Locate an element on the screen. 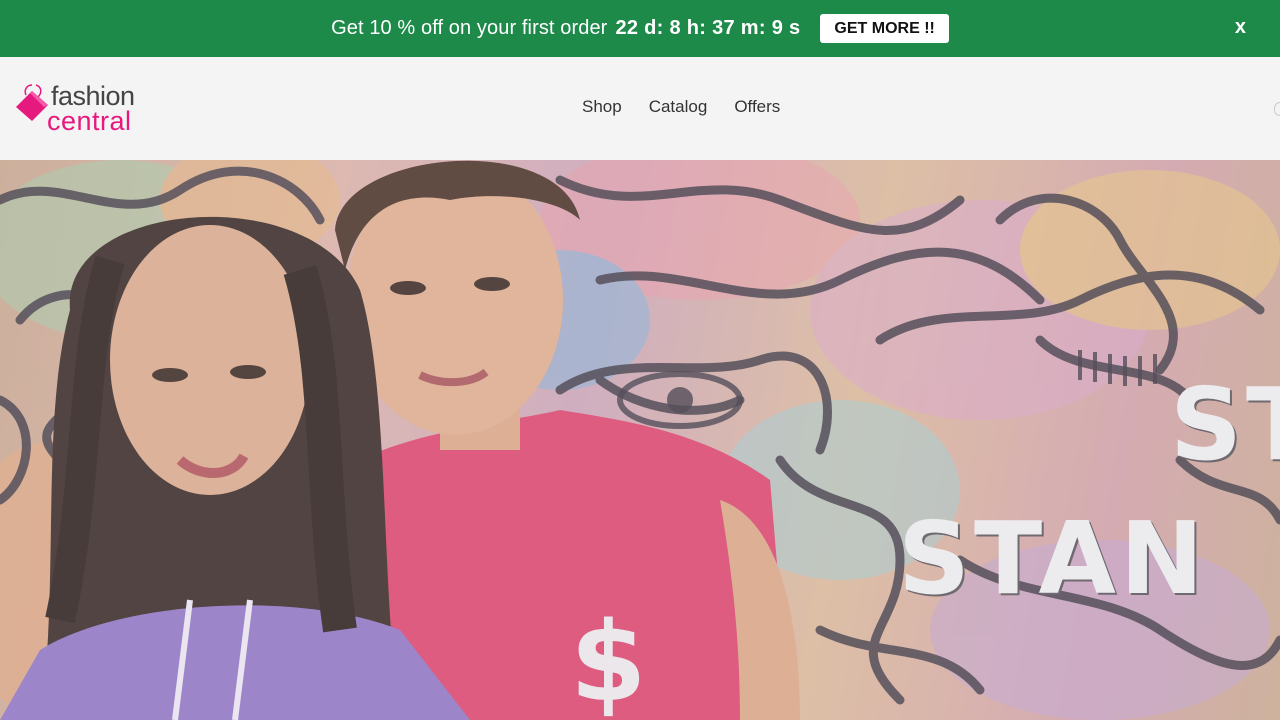  search-icon is located at coordinates (1277, 109).